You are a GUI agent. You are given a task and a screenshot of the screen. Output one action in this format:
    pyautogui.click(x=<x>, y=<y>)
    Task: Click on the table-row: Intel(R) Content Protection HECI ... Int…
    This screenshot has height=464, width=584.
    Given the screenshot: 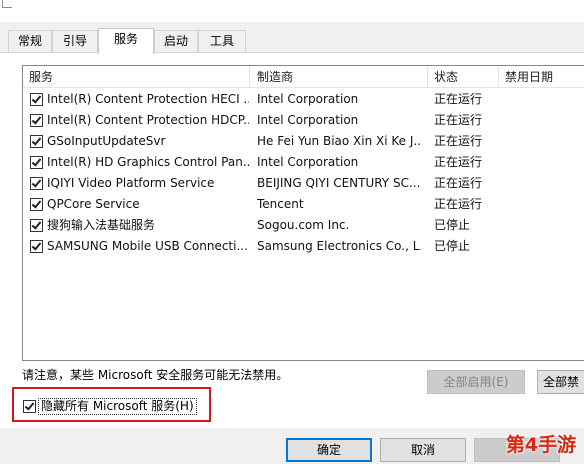 What is the action you would take?
    pyautogui.click(x=303, y=99)
    